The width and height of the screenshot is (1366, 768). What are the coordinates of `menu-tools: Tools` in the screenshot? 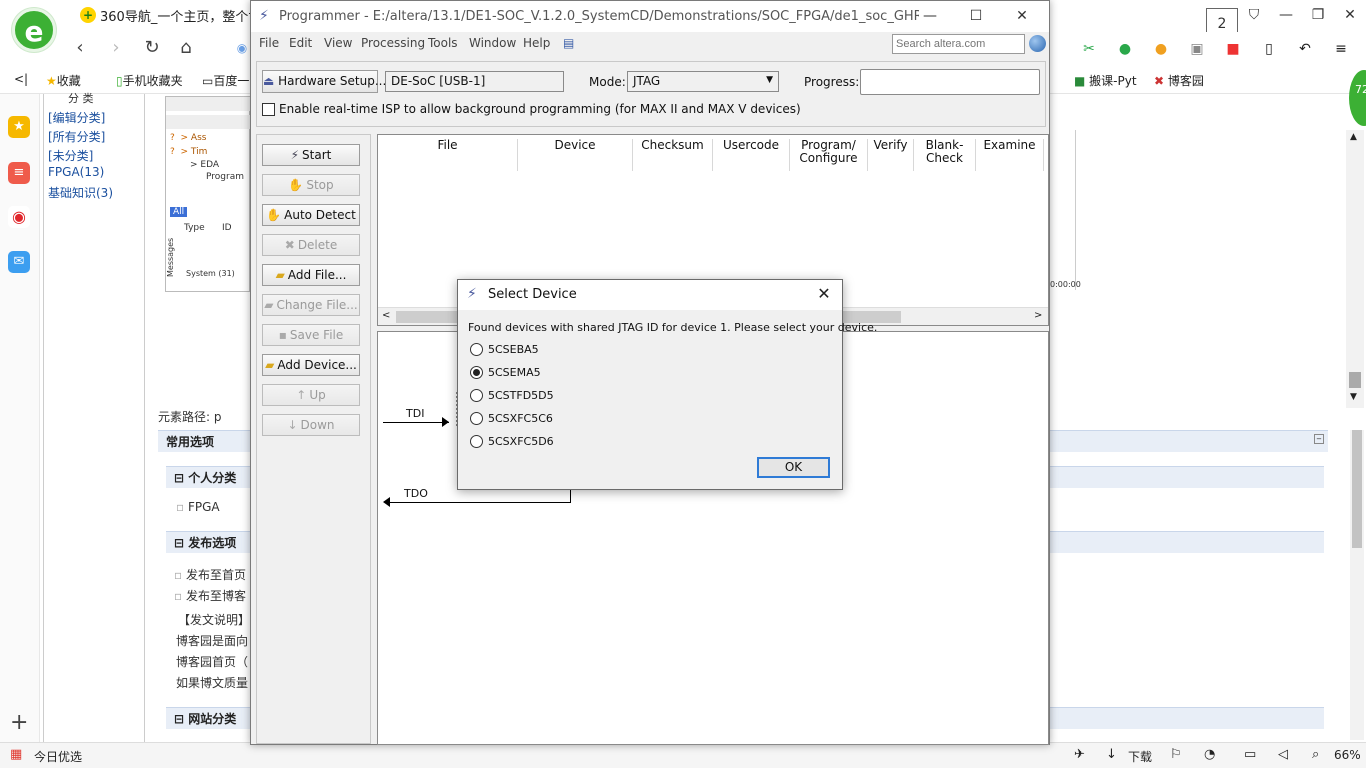 It's located at (443, 43).